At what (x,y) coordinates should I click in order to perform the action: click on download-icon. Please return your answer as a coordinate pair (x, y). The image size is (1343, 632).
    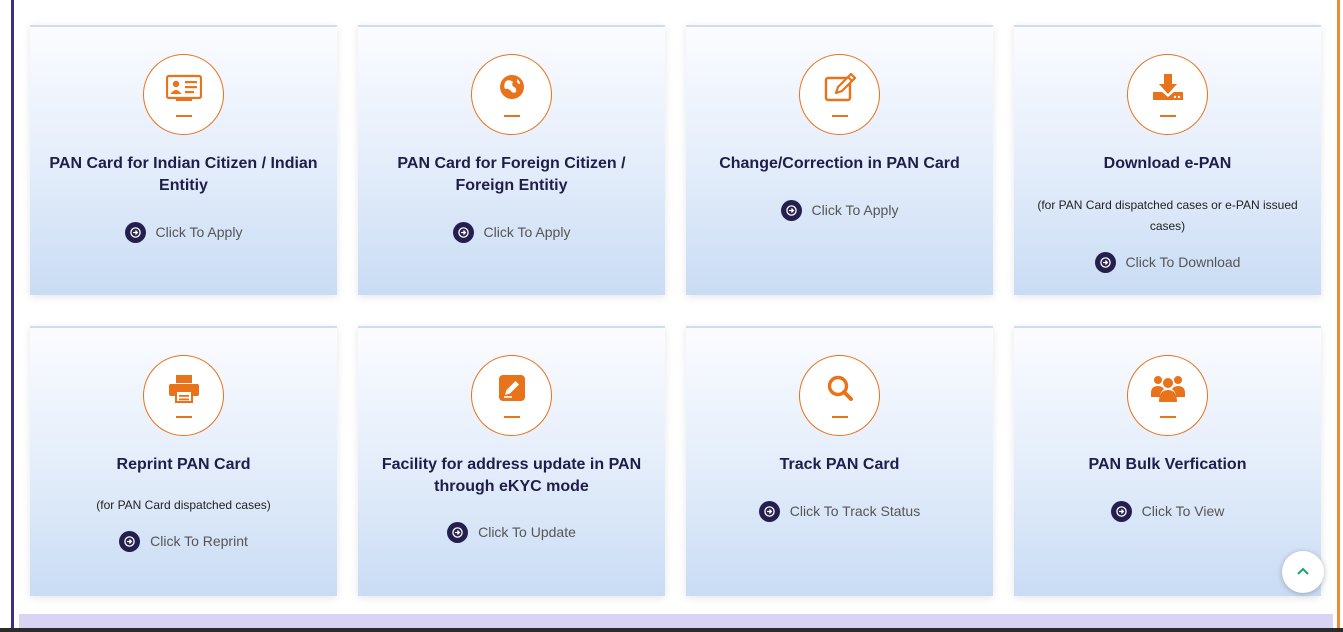
    Looking at the image, I should click on (1167, 94).